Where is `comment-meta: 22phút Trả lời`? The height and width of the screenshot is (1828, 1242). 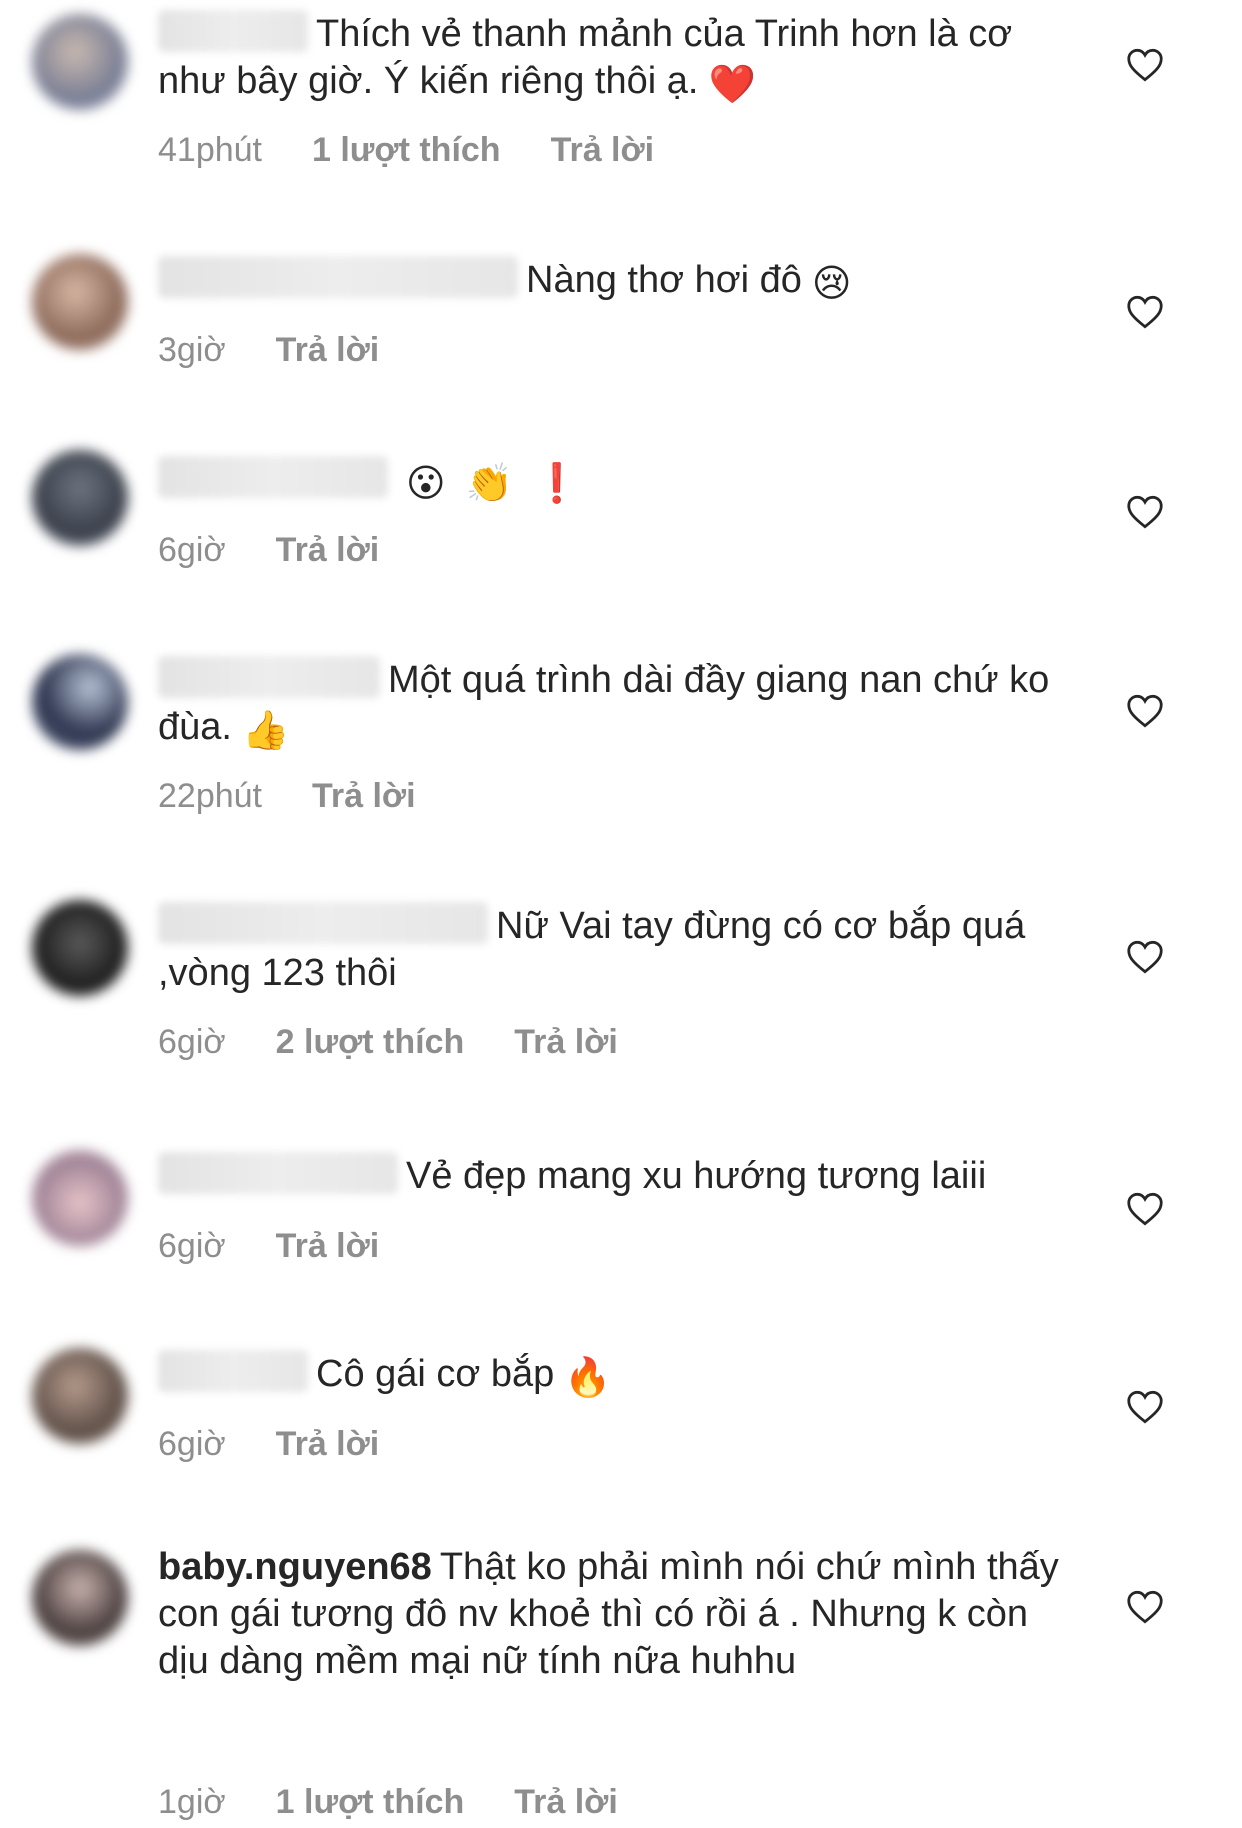
comment-meta: 22phút Trả lời is located at coordinates (312, 796).